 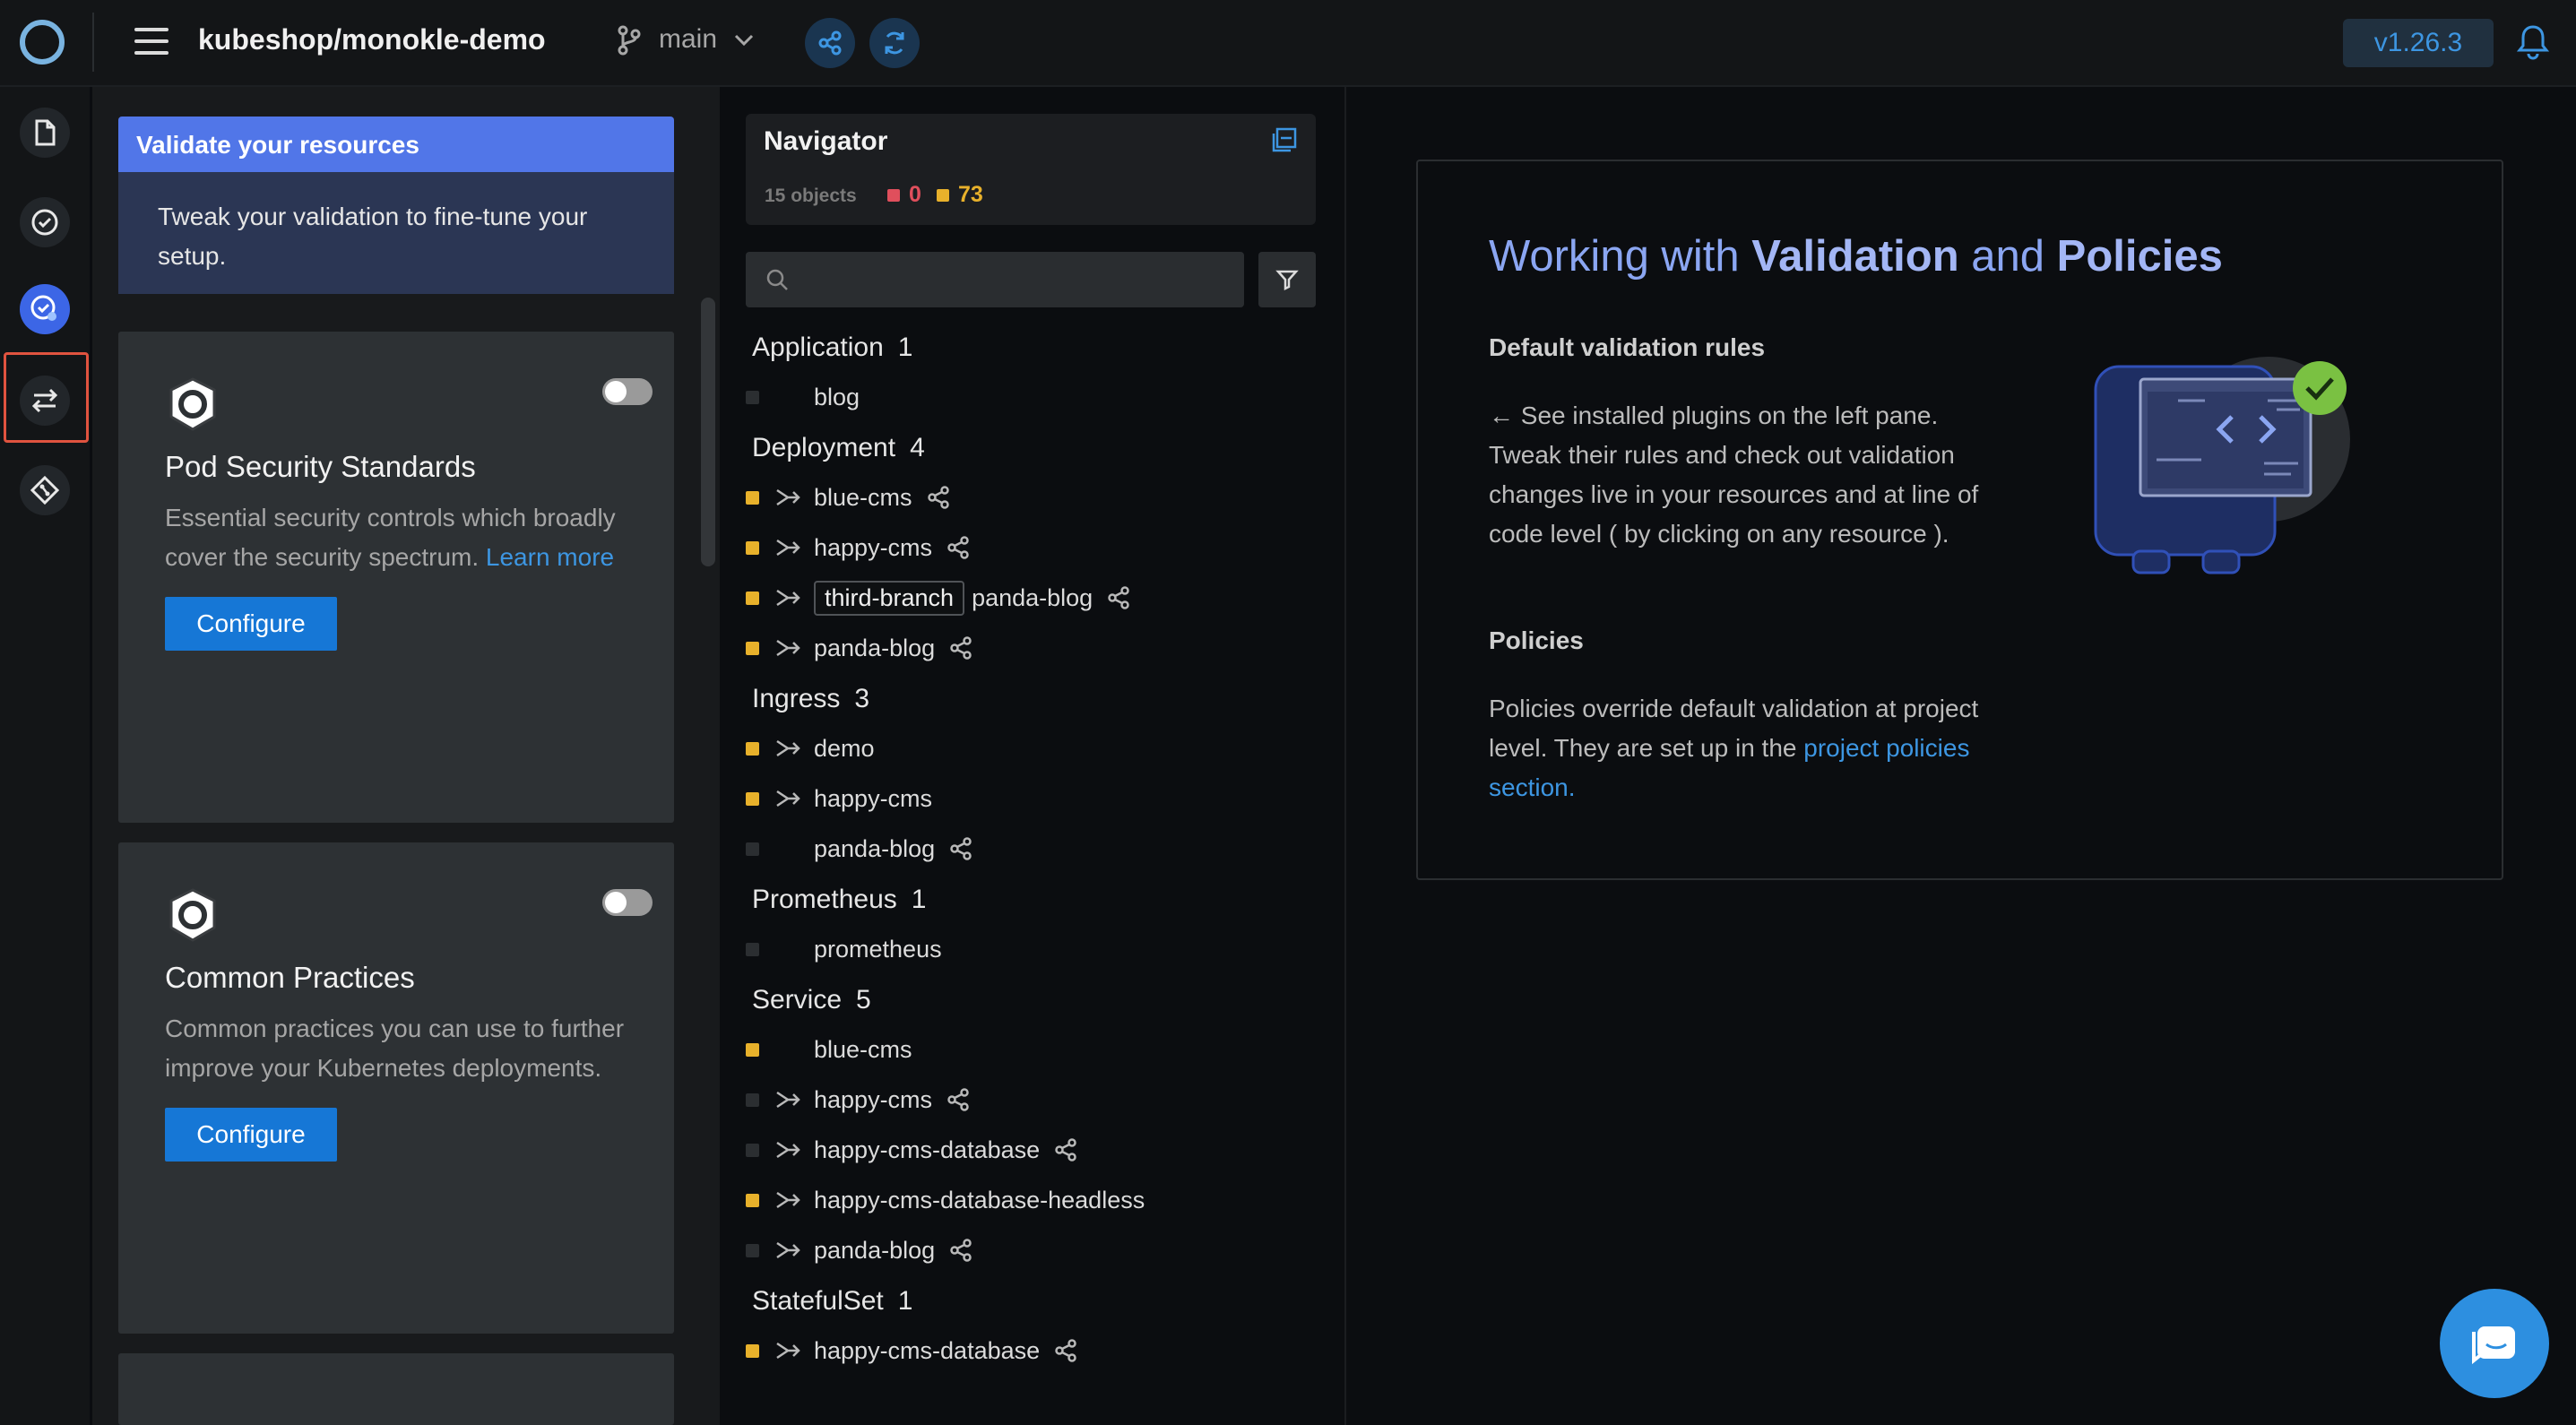 I want to click on resource-name: happy-cms-database-headless, so click(x=979, y=1200).